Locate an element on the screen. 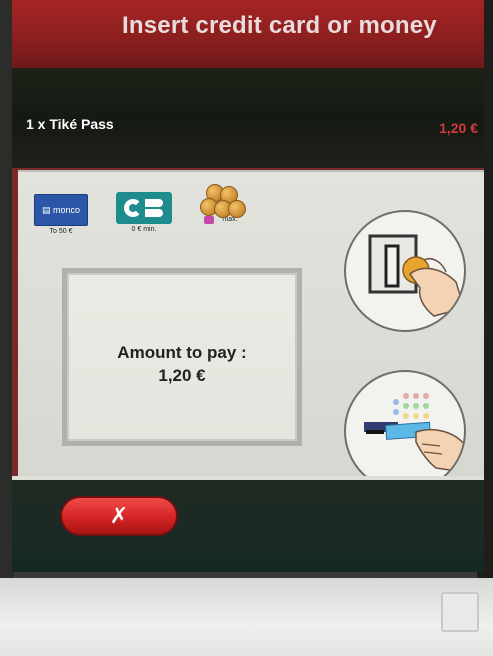 The image size is (493, 656). cart-summary: 1 x Tiké Pass 1,20 € is located at coordinates (248, 118).